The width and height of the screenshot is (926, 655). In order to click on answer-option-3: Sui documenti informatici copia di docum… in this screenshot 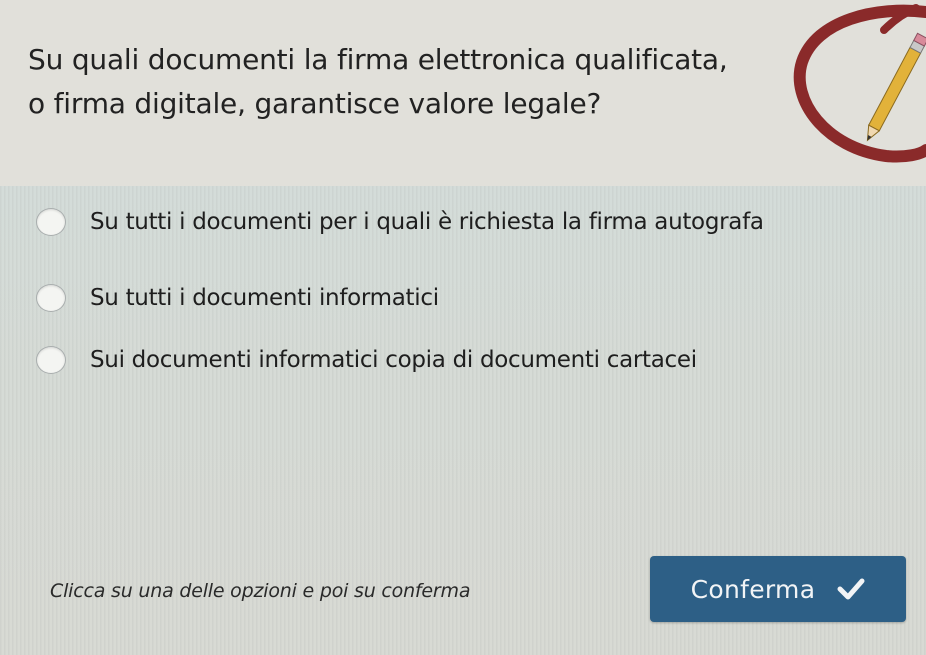, I will do `click(366, 360)`.